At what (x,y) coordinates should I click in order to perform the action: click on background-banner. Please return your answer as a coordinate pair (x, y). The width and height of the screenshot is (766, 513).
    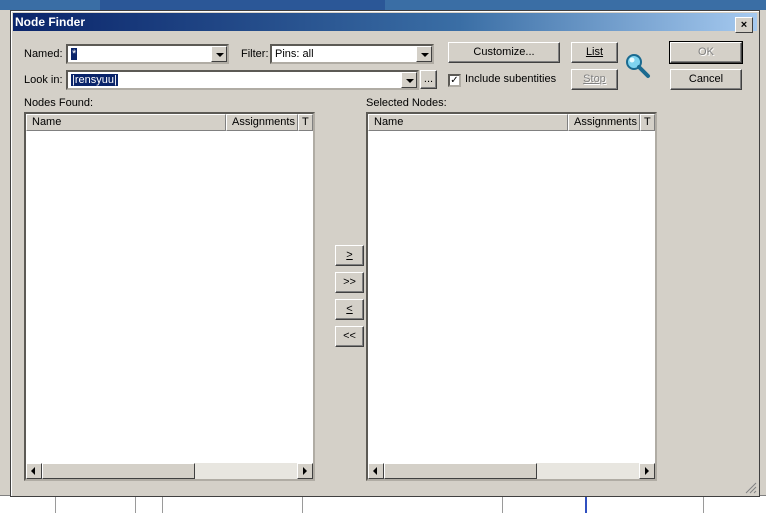
    Looking at the image, I should click on (242, 5).